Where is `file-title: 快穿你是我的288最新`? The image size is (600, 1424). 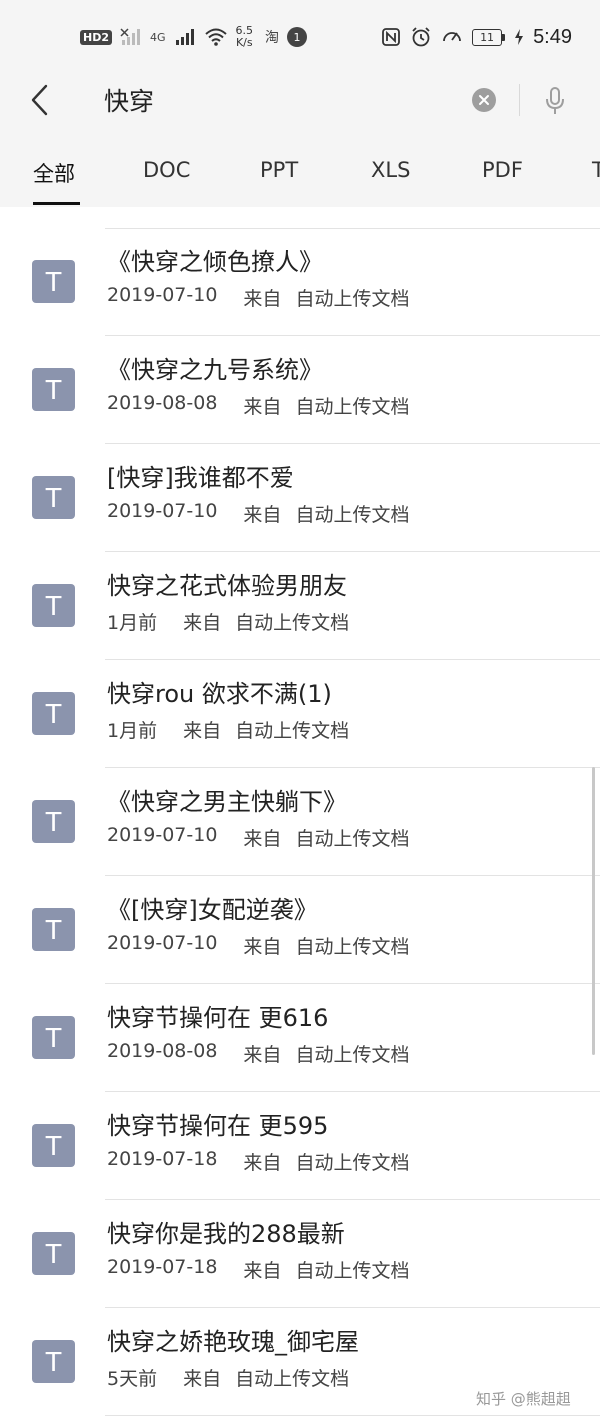
file-title: 快穿你是我的288最新 is located at coordinates (226, 1234).